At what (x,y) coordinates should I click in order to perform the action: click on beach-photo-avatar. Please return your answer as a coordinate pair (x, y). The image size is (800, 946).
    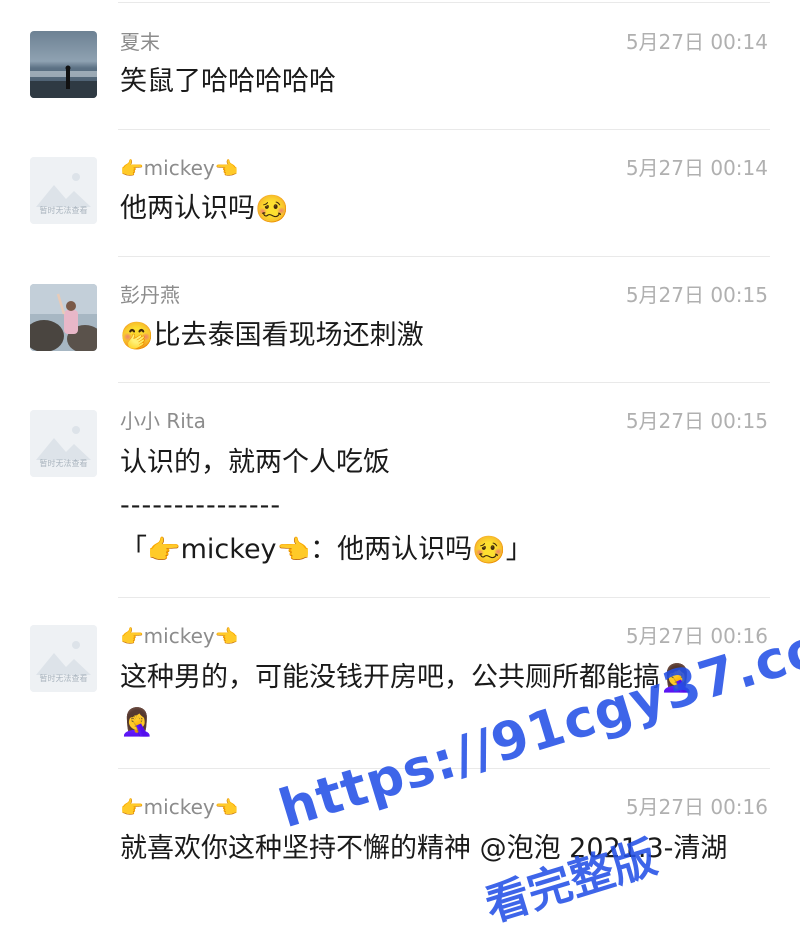
    Looking at the image, I should click on (63, 64).